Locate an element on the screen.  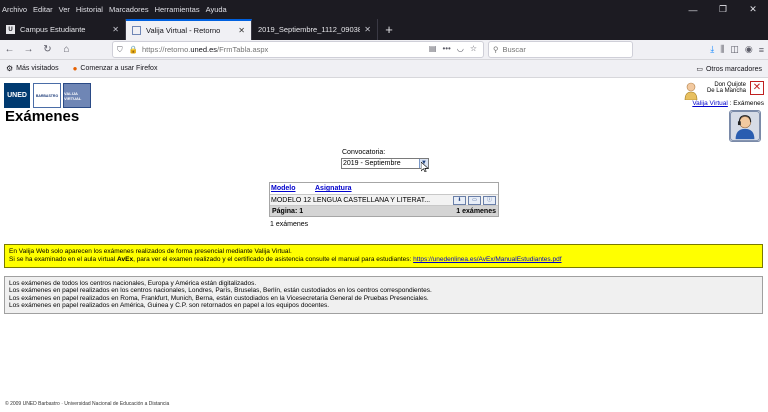
mouse-cursor-icon is located at coordinates (425, 167).